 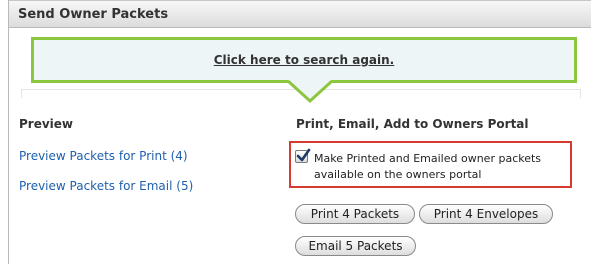 What do you see at coordinates (103, 156) in the screenshot?
I see `preview-print-link: Preview Packets for Print (4)` at bounding box center [103, 156].